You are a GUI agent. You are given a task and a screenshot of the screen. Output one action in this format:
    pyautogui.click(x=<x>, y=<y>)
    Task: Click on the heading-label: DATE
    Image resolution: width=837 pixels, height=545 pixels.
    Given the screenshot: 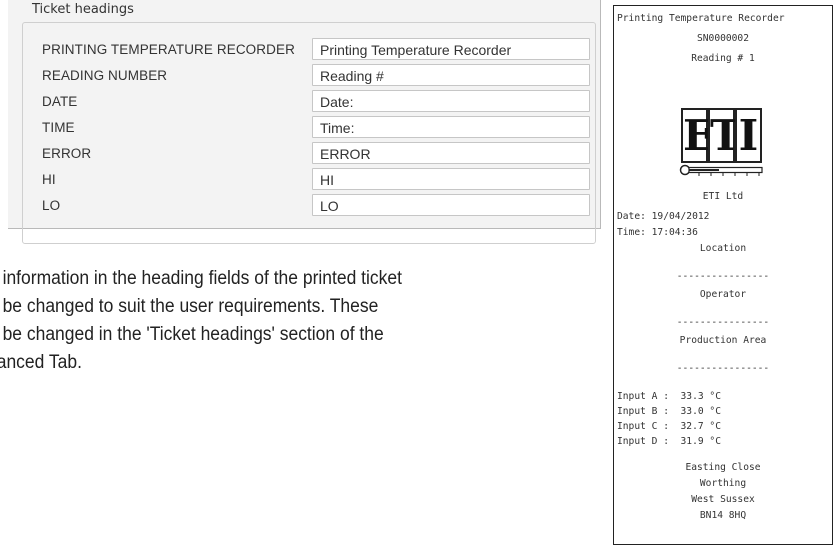 What is the action you would take?
    pyautogui.click(x=60, y=101)
    